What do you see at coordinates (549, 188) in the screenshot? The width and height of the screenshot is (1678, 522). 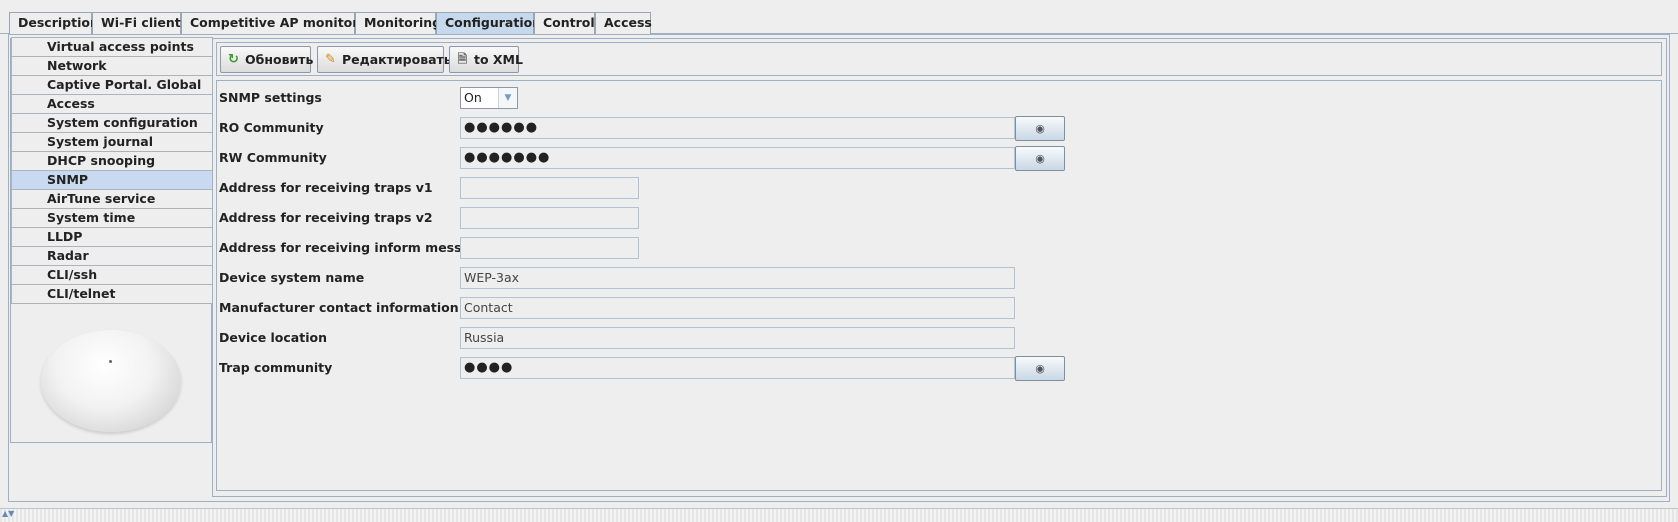 I see `traps-v1-field` at bounding box center [549, 188].